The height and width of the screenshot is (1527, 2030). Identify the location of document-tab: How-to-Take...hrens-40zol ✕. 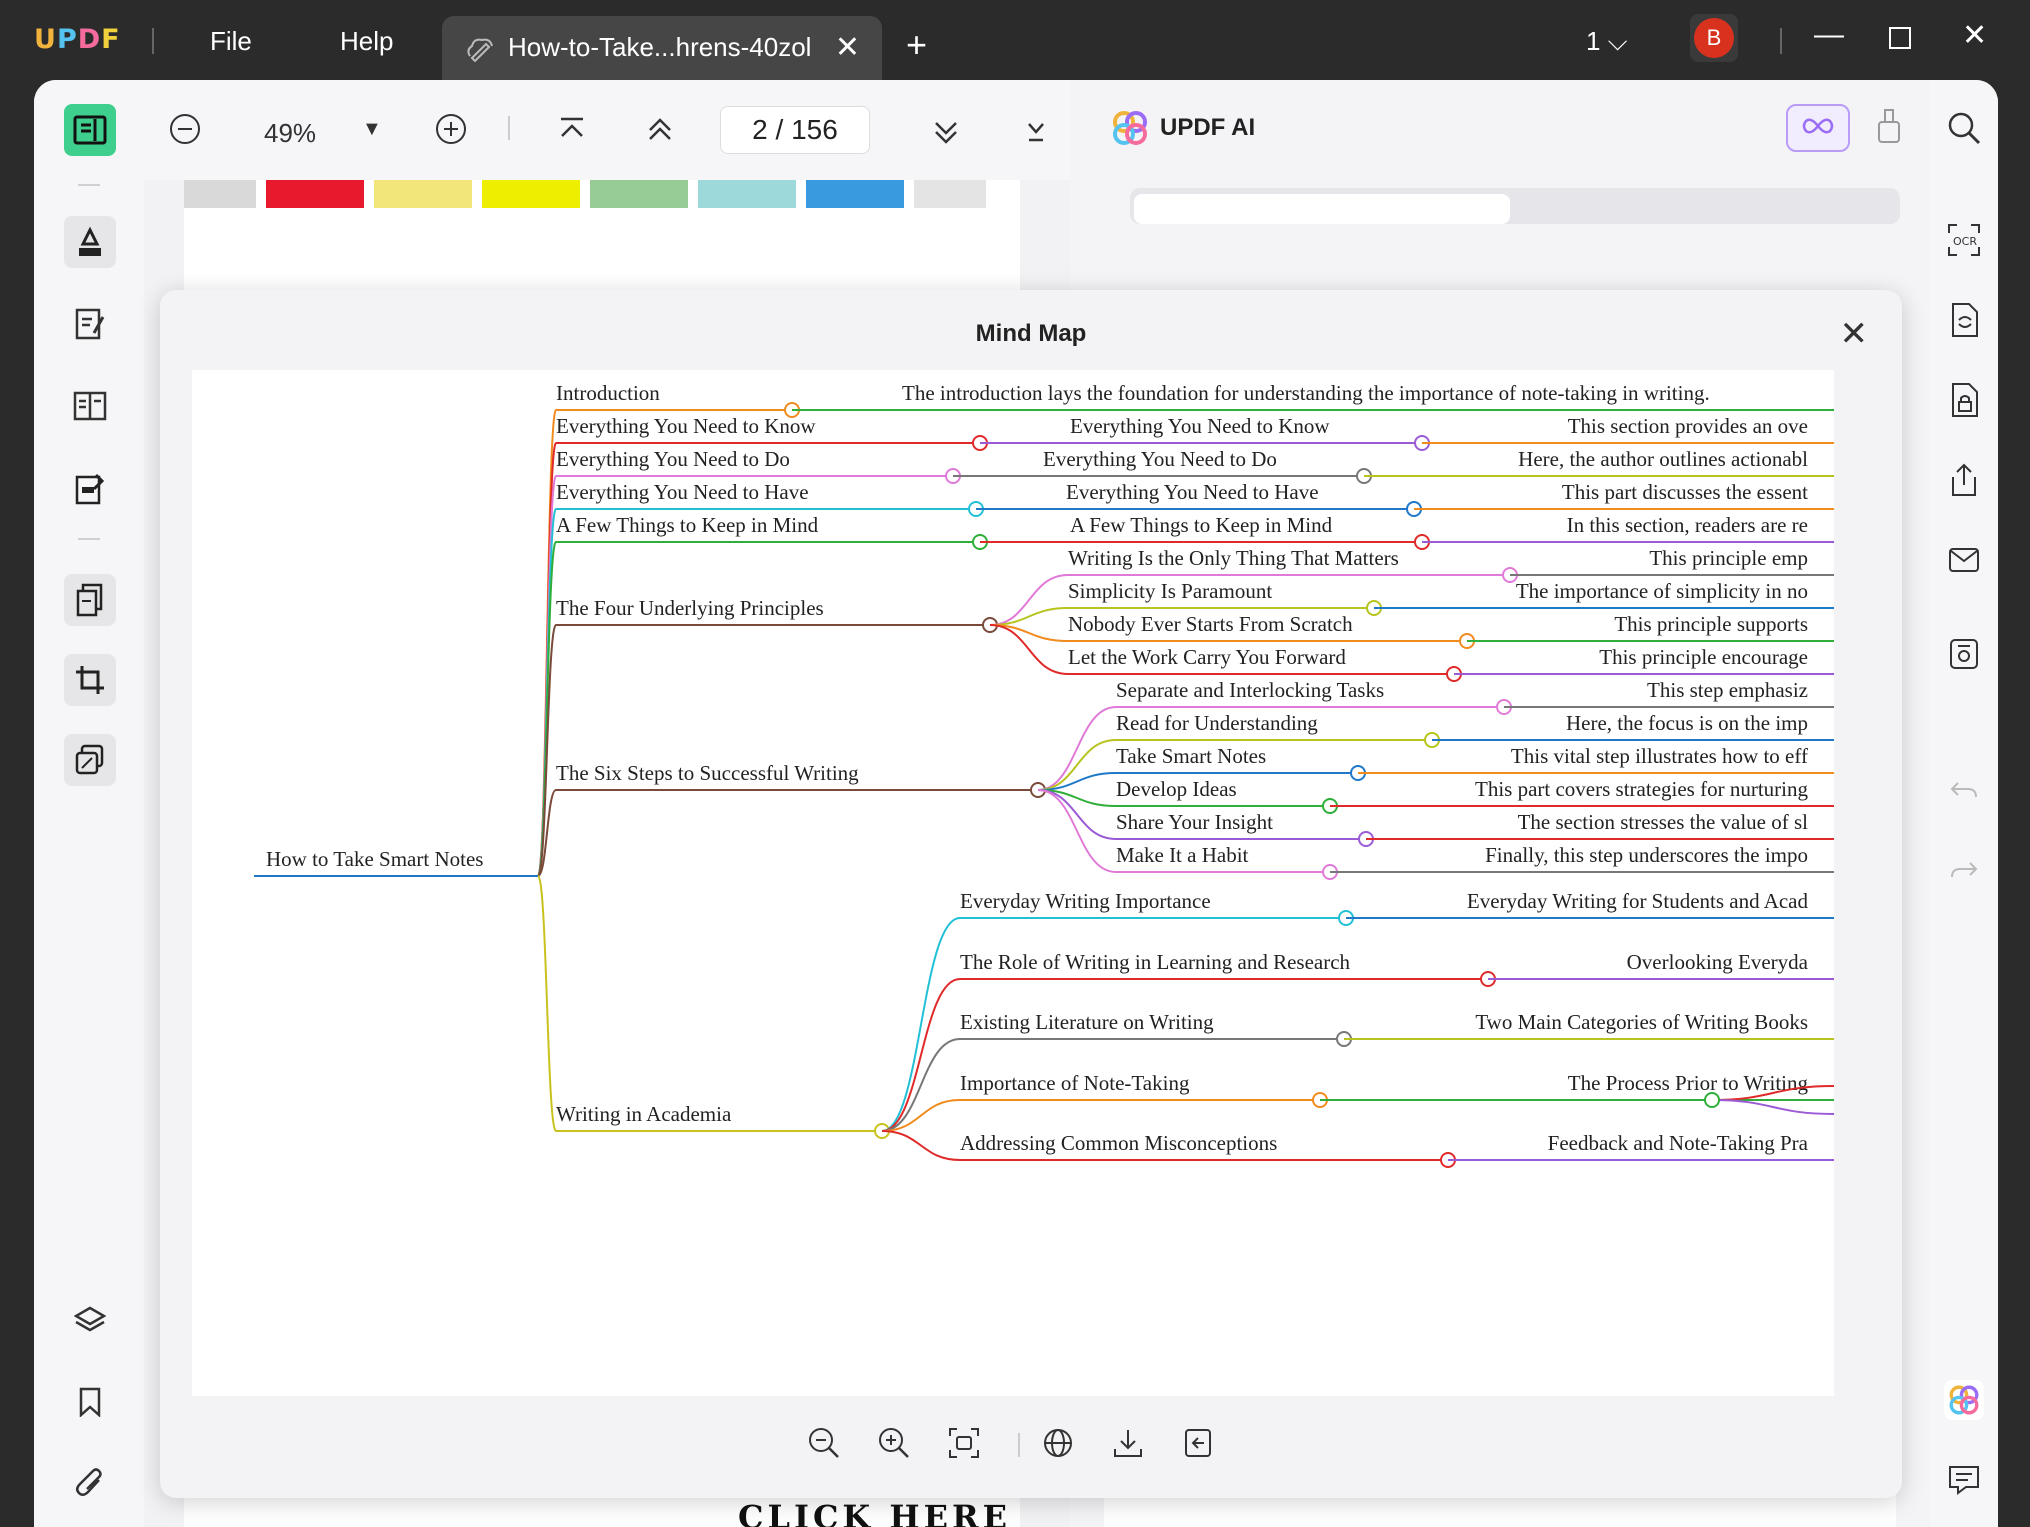
(662, 48).